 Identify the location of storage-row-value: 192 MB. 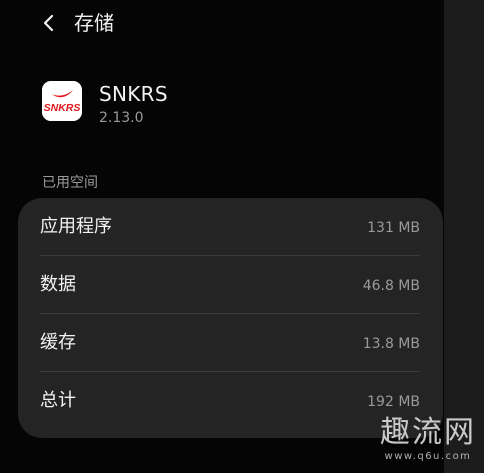
(393, 402).